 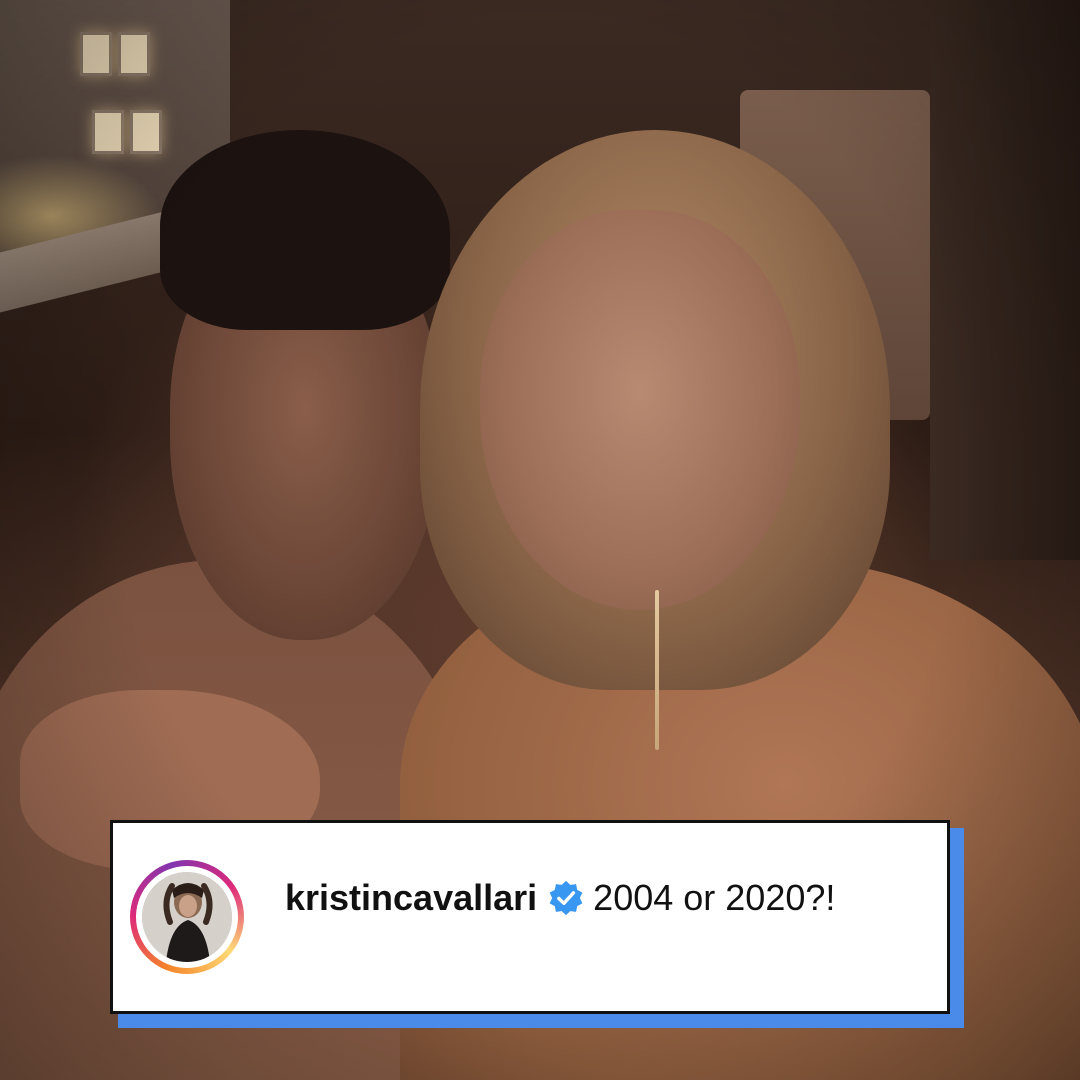 What do you see at coordinates (657, 670) in the screenshot?
I see `necklace` at bounding box center [657, 670].